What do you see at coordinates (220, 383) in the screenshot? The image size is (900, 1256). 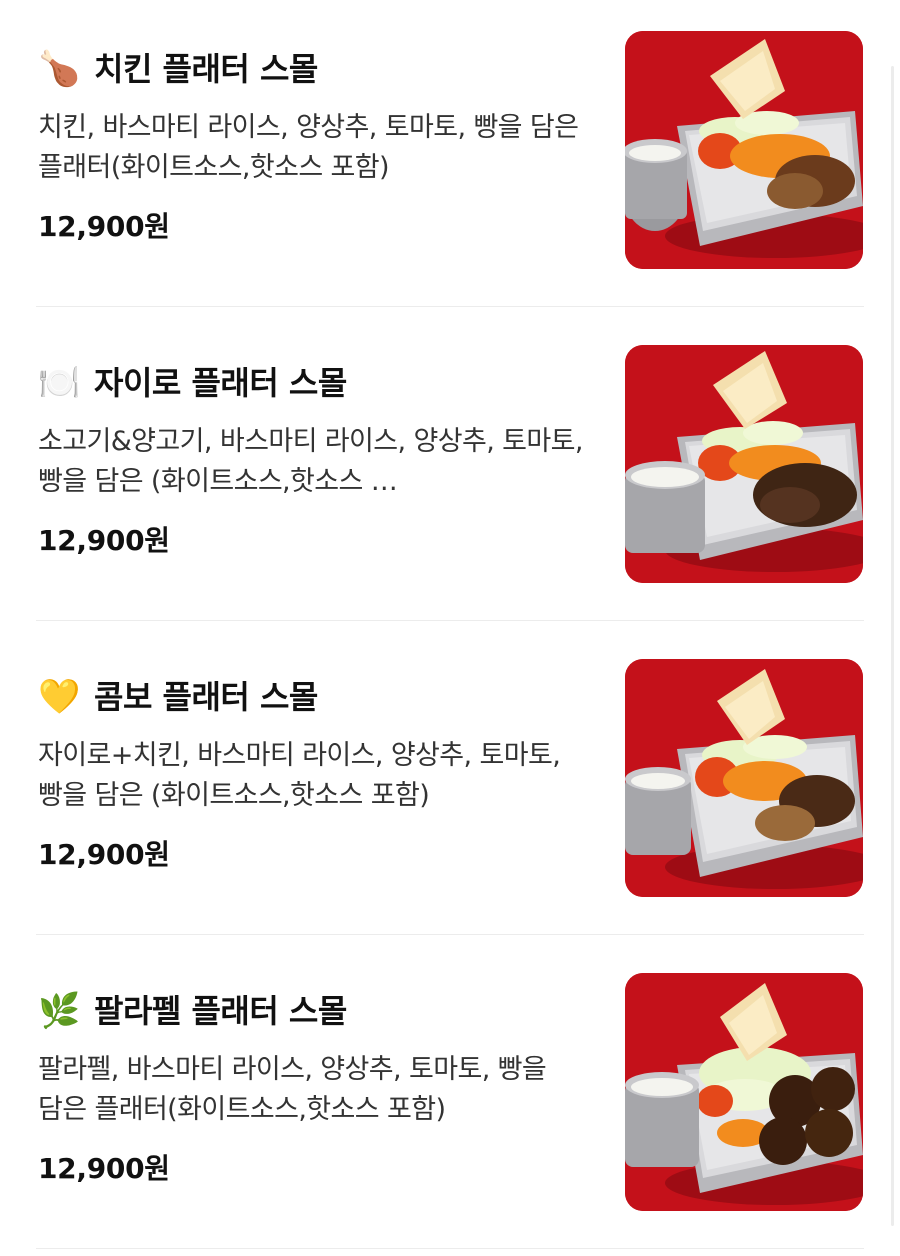 I see `menu-item-name: 자이로 플래터 스몰` at bounding box center [220, 383].